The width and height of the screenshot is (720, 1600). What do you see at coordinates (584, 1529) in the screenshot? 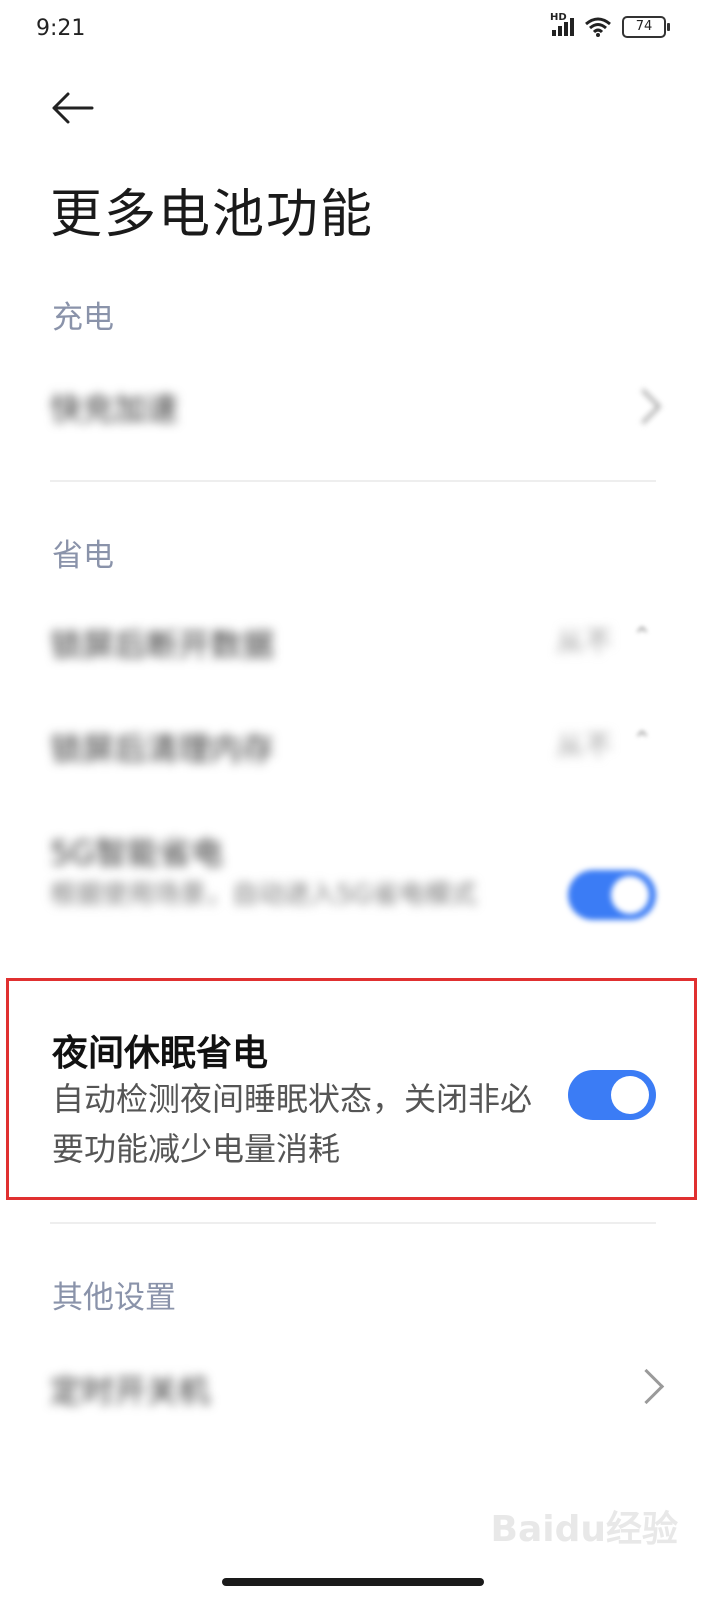
I see `watermark: Baidu经验` at bounding box center [584, 1529].